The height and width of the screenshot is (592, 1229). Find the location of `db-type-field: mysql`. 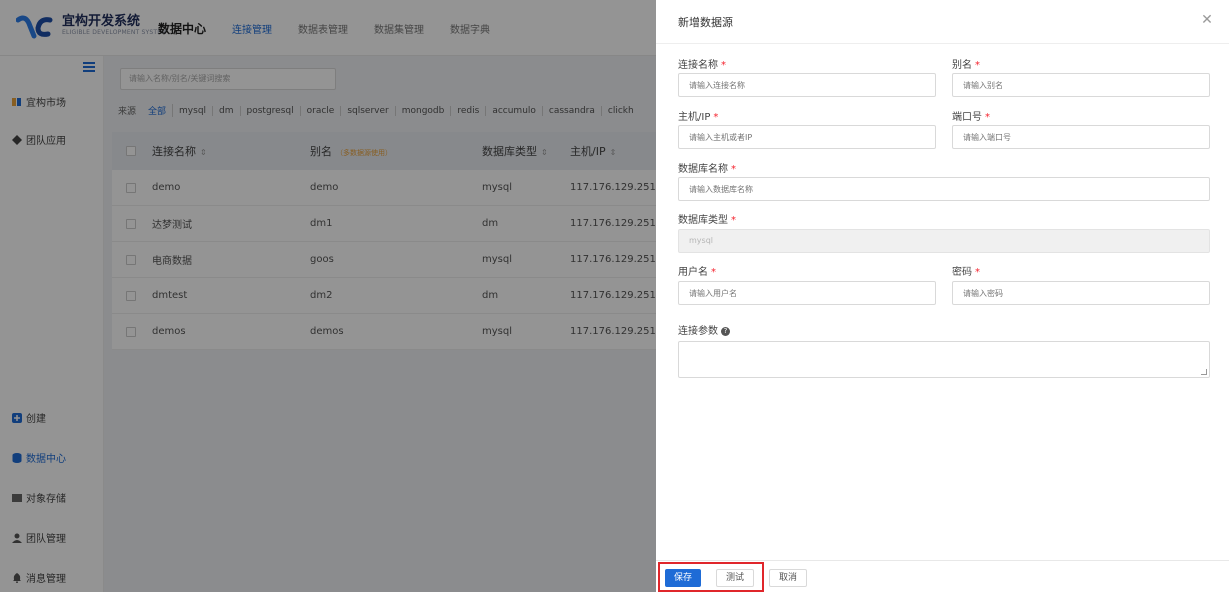

db-type-field: mysql is located at coordinates (944, 241).